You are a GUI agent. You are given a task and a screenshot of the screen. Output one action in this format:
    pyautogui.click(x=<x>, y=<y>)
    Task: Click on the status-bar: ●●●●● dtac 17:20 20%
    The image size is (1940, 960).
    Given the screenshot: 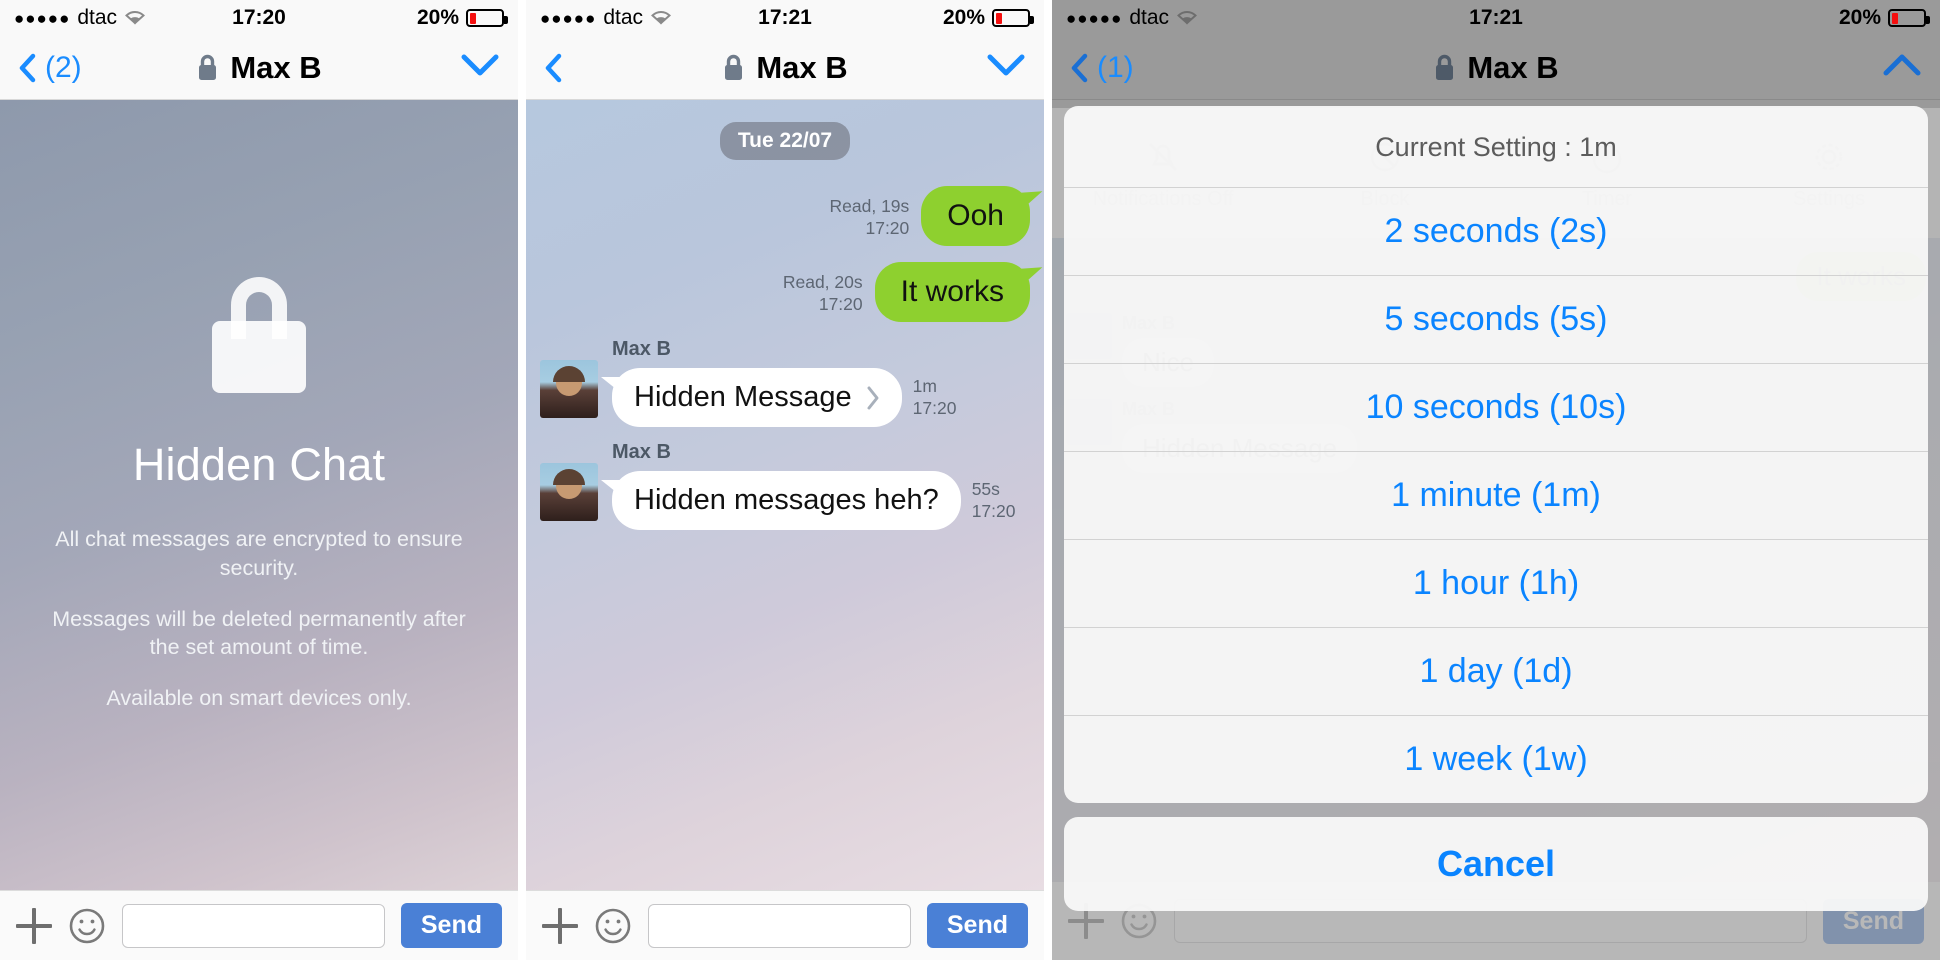 What is the action you would take?
    pyautogui.click(x=259, y=18)
    